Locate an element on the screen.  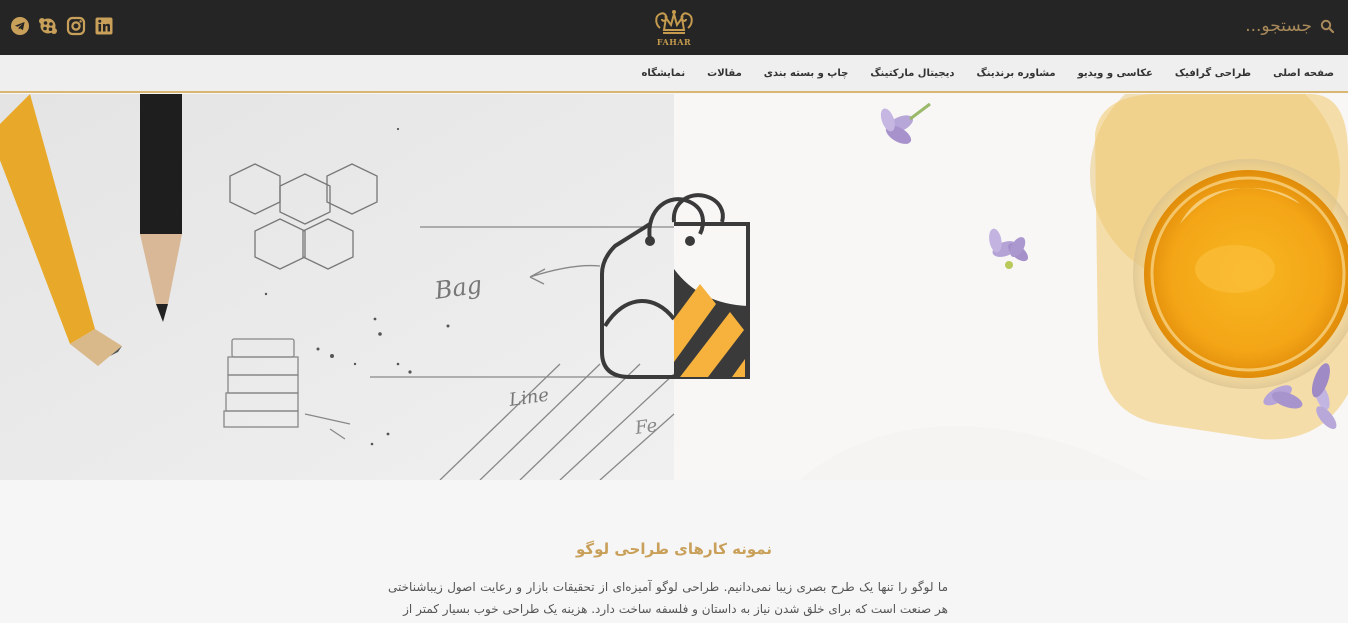
aparat-link is located at coordinates (48, 26).